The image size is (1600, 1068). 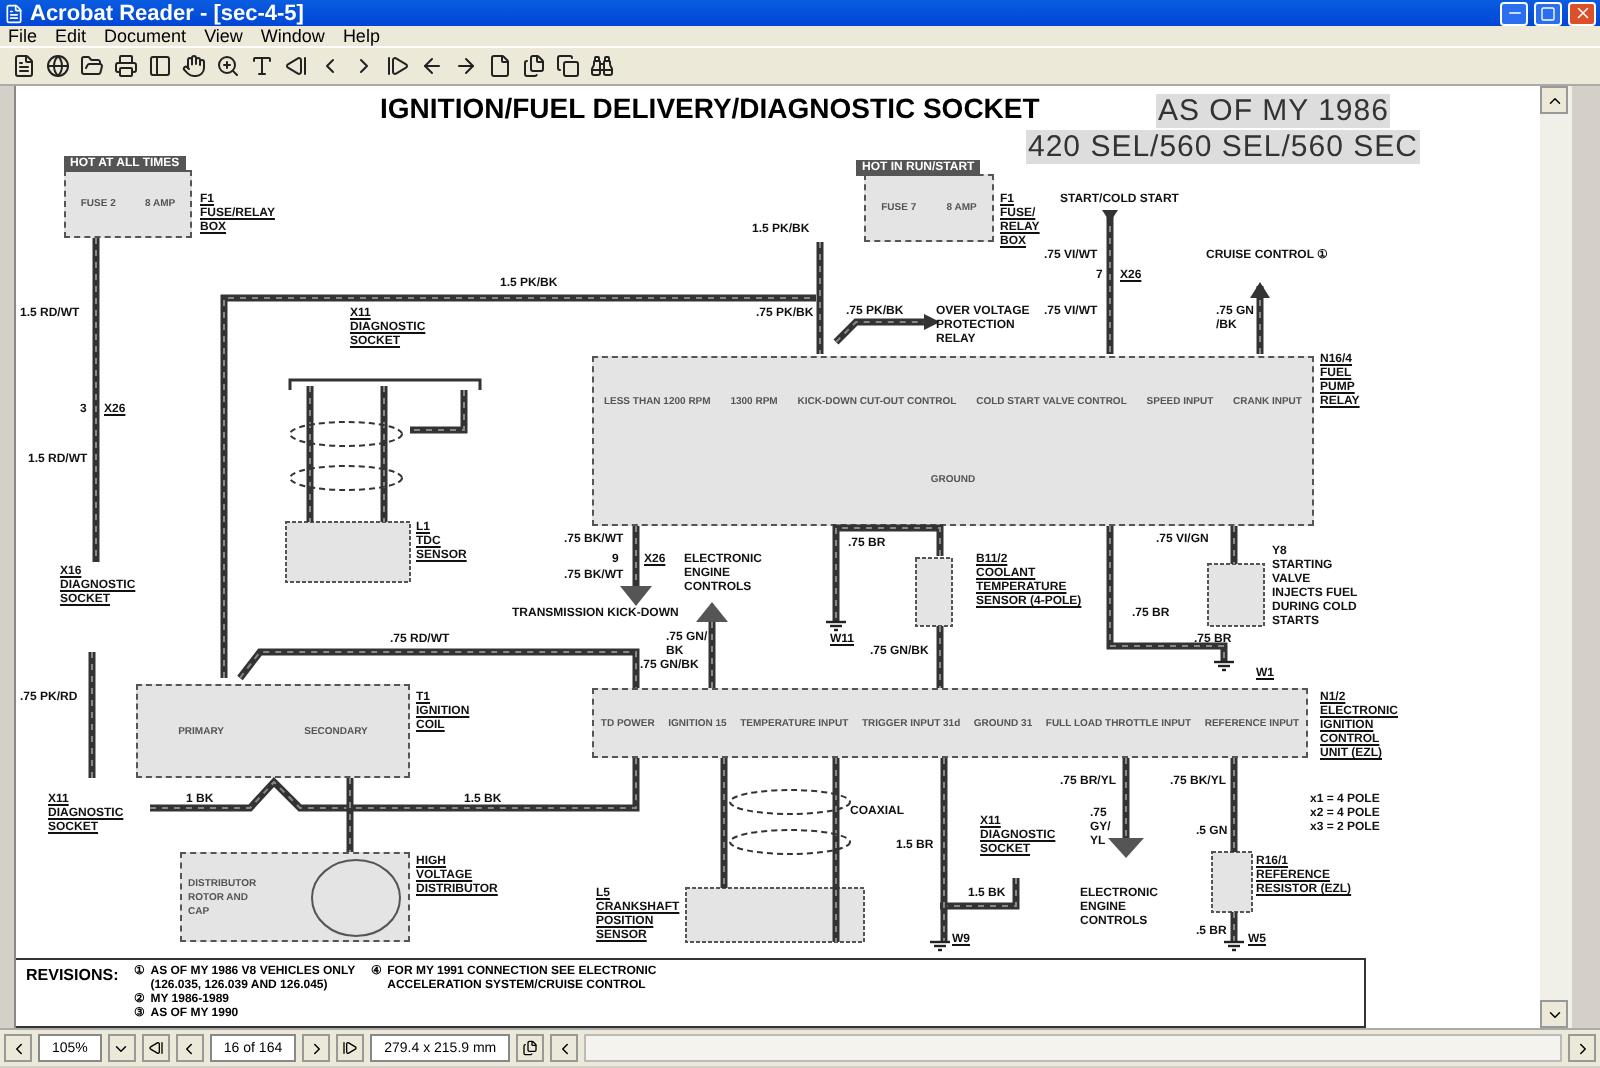 I want to click on menu-item: Edit, so click(x=71, y=36).